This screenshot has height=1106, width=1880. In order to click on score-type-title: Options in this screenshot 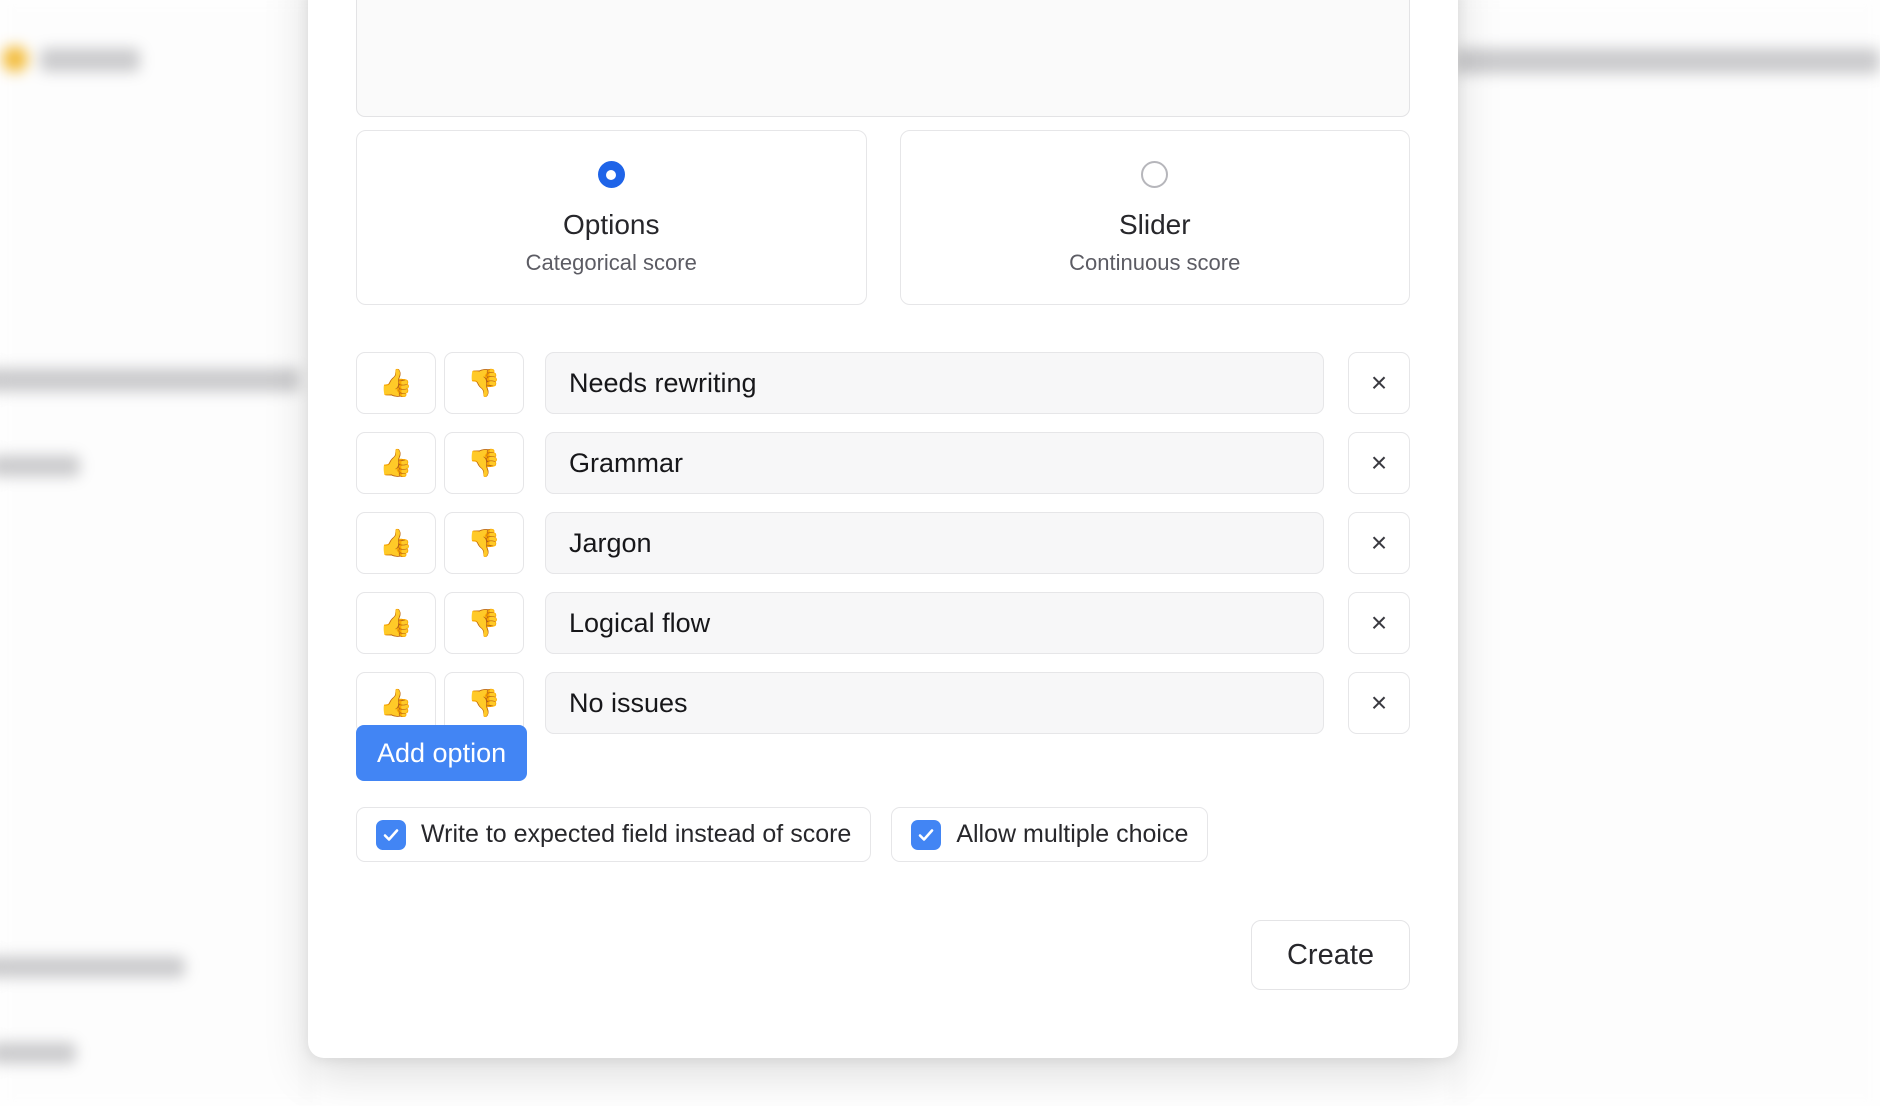, I will do `click(611, 224)`.